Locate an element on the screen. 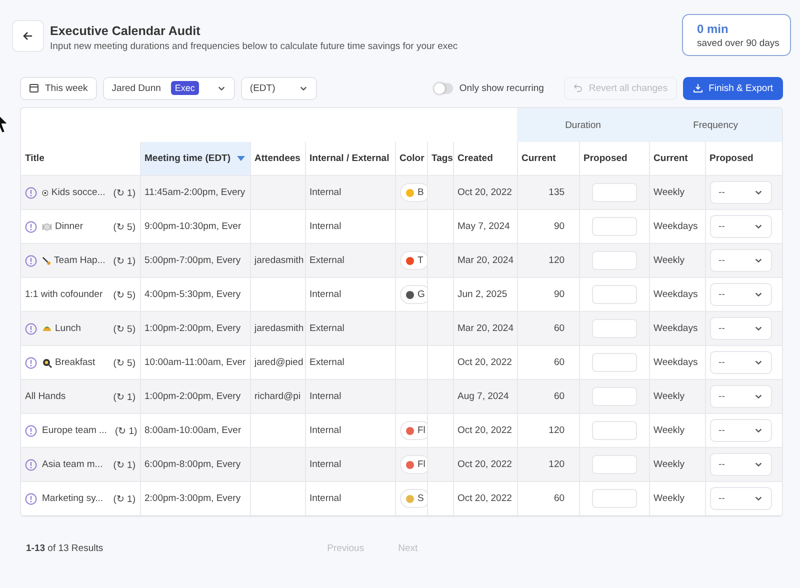 Image resolution: width=800 pixels, height=588 pixels. calendar-icon is located at coordinates (34, 88).